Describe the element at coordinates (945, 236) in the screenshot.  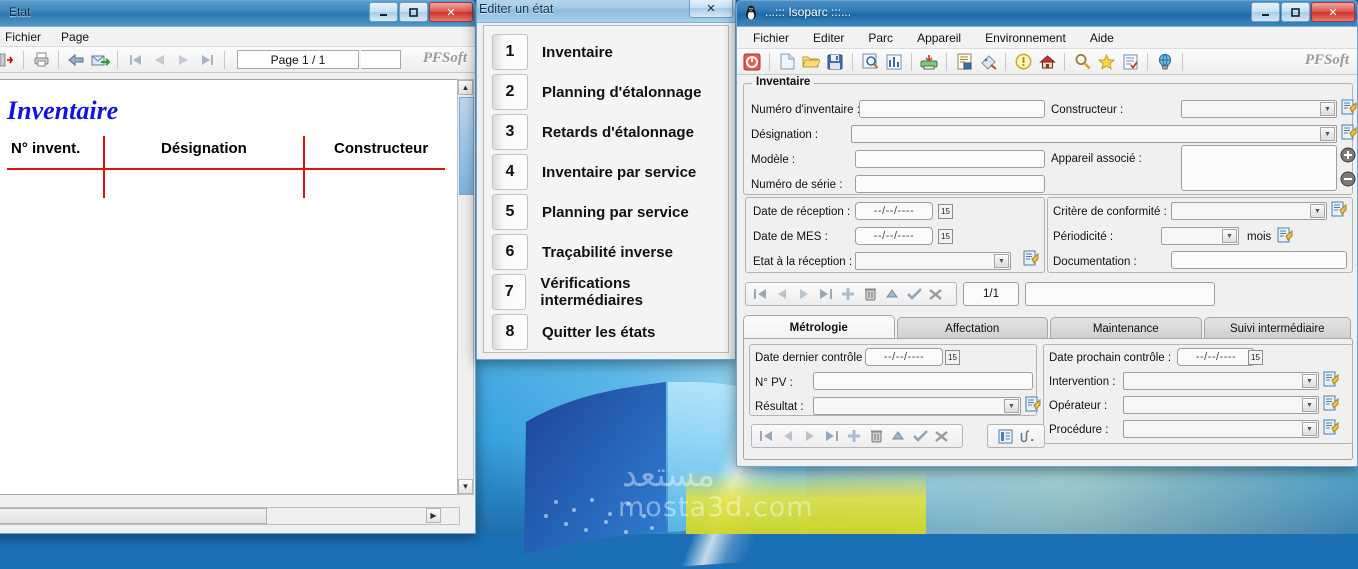
I see `calendar-icon-date-mes: 15` at that location.